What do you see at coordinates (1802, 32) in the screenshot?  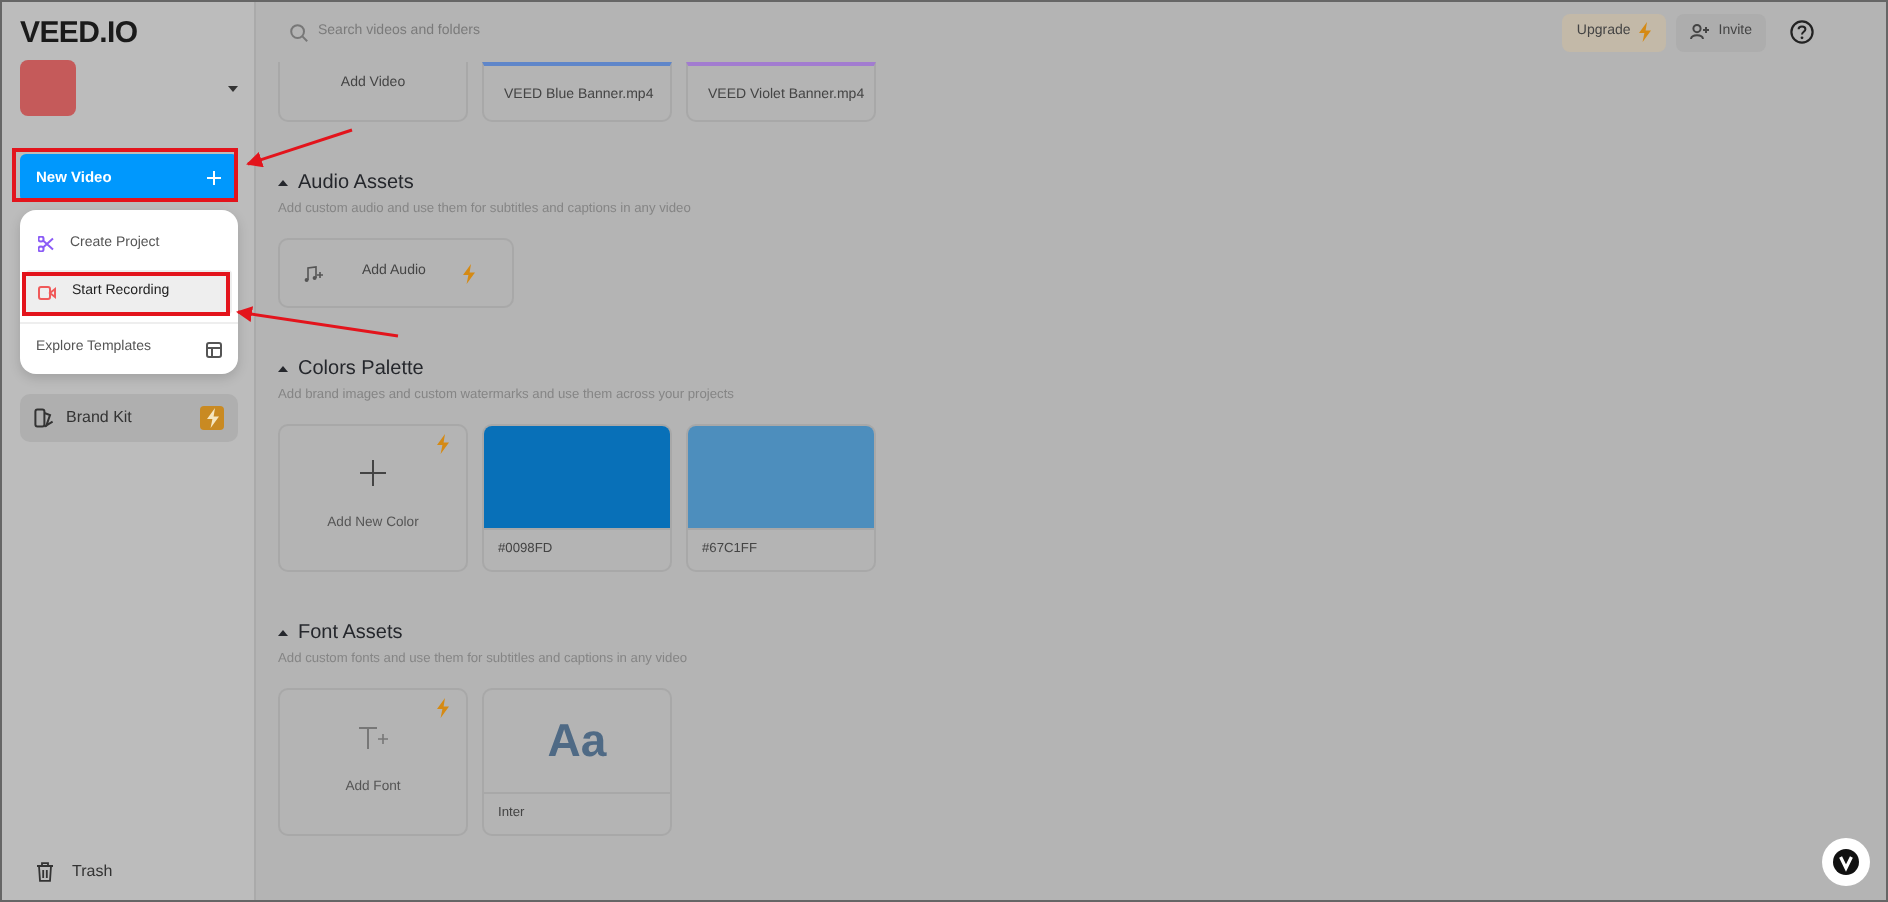 I see `help-icon` at bounding box center [1802, 32].